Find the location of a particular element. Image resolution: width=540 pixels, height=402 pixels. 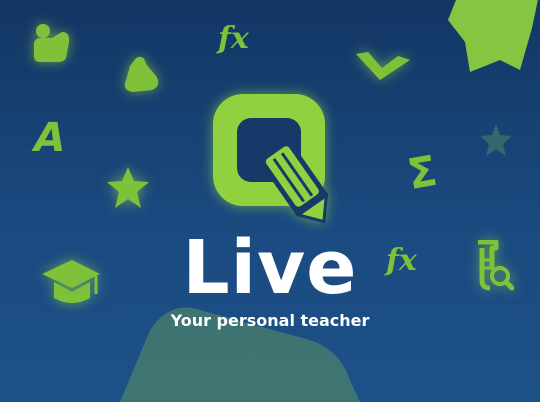

sigma-icon: Σ is located at coordinates (422, 172).